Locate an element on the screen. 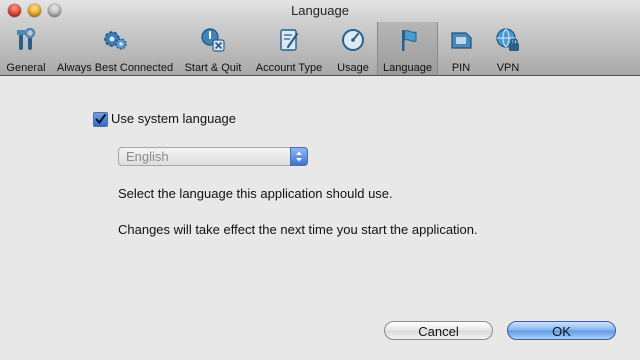 The height and width of the screenshot is (360, 640). cancel-button: Cancel is located at coordinates (438, 330).